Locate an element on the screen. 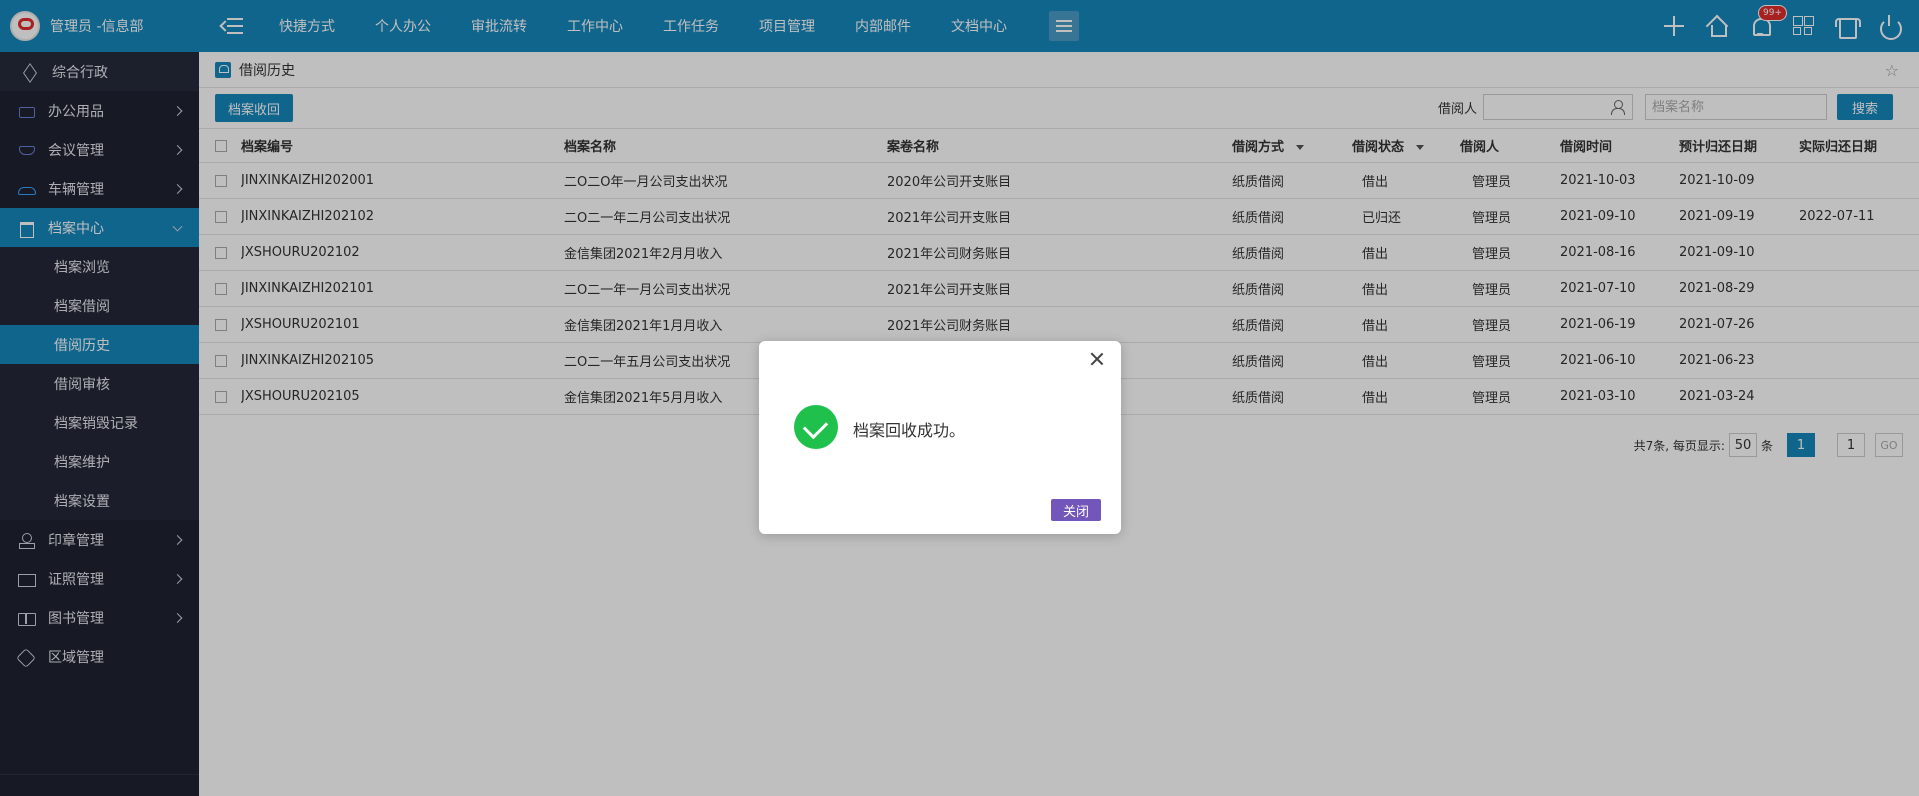 This screenshot has height=796, width=1919. dialog-message: 档案回收成功。 is located at coordinates (909, 430).